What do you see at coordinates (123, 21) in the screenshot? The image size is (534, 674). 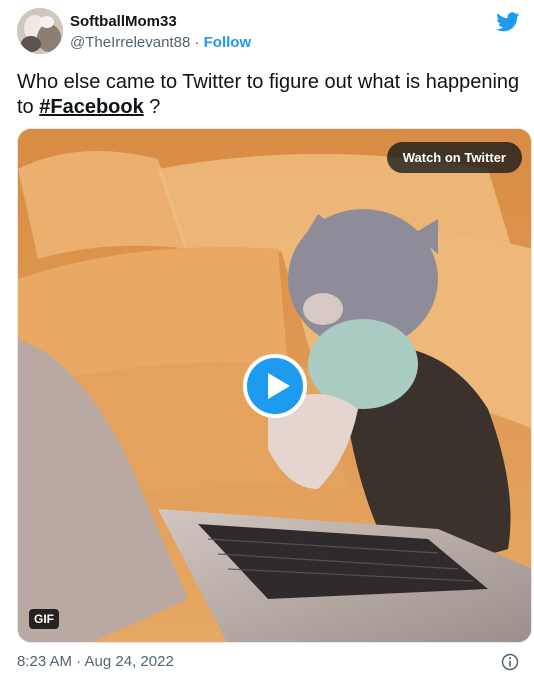 I see `author-display-name: SoftballMom33` at bounding box center [123, 21].